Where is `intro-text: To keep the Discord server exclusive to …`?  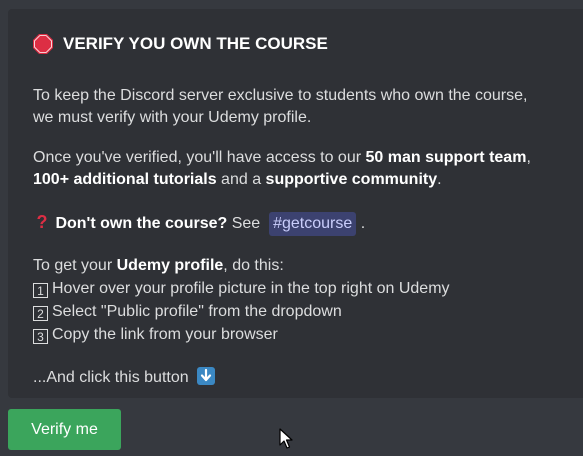
intro-text: To keep the Discord server exclusive to … is located at coordinates (280, 107).